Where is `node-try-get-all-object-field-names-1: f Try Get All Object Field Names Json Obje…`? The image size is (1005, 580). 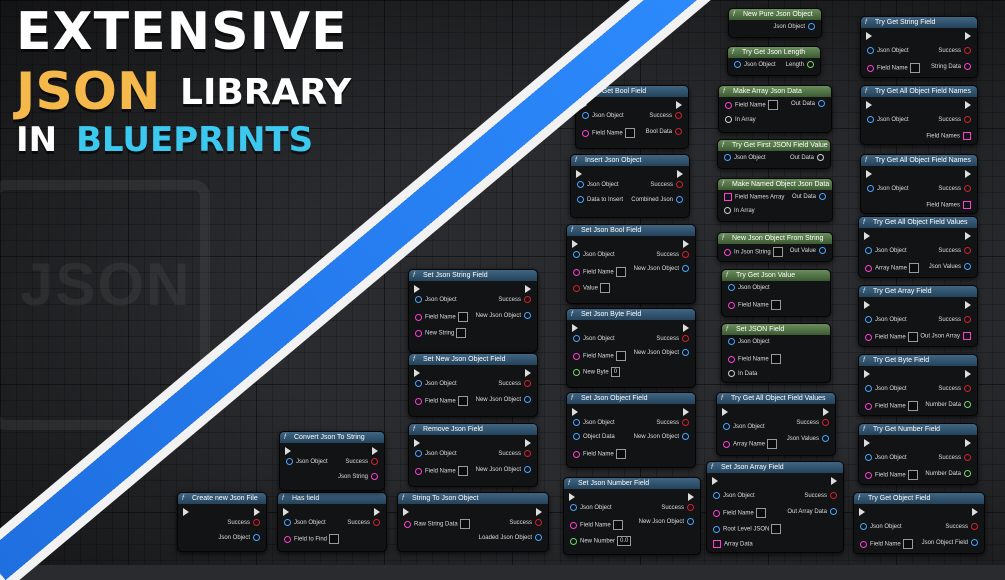
node-try-get-all-object-field-names-1: f Try Get All Object Field Names Json Obje… is located at coordinates (919, 115).